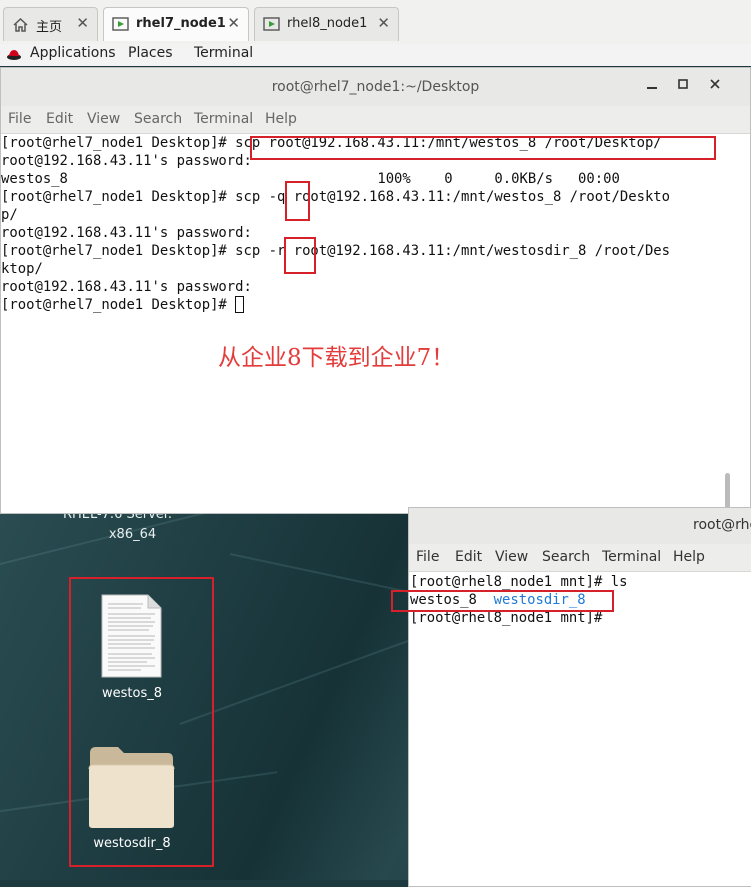 The width and height of the screenshot is (751, 887). I want to click on applications-menu: Applications, so click(73, 53).